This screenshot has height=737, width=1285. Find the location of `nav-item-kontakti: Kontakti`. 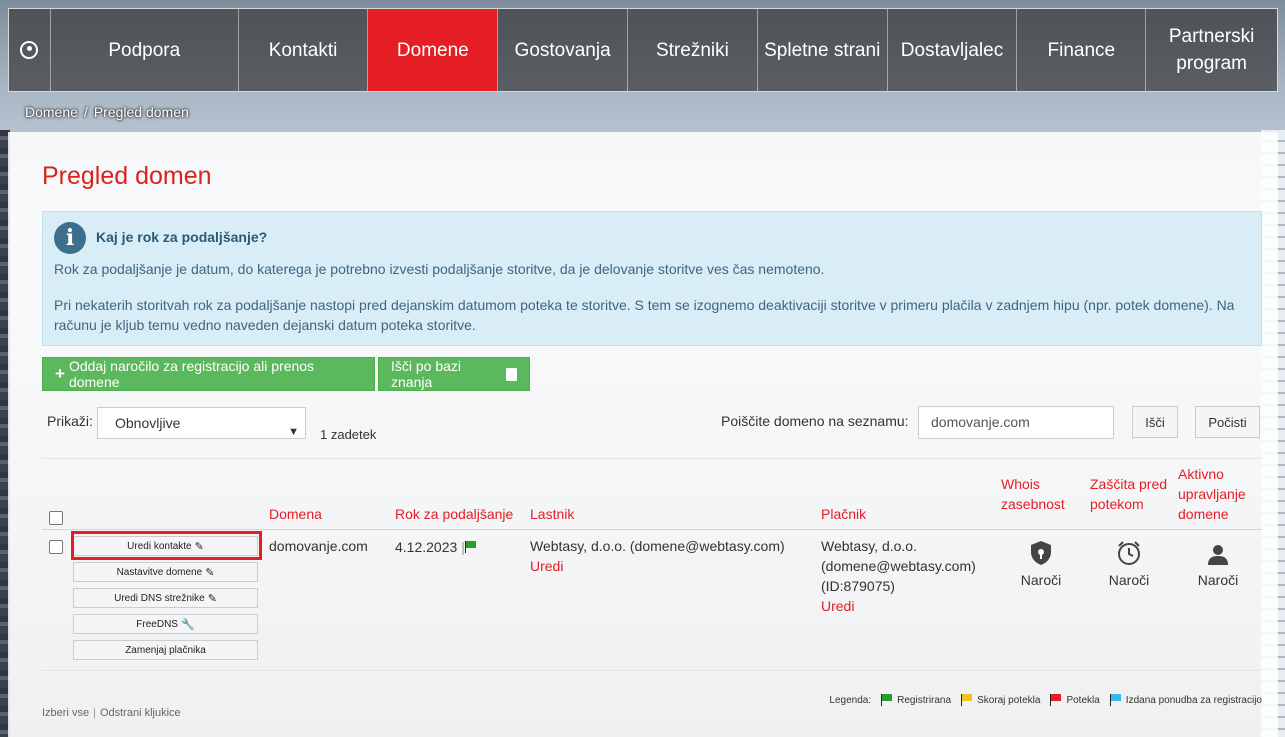

nav-item-kontakti: Kontakti is located at coordinates (303, 50).